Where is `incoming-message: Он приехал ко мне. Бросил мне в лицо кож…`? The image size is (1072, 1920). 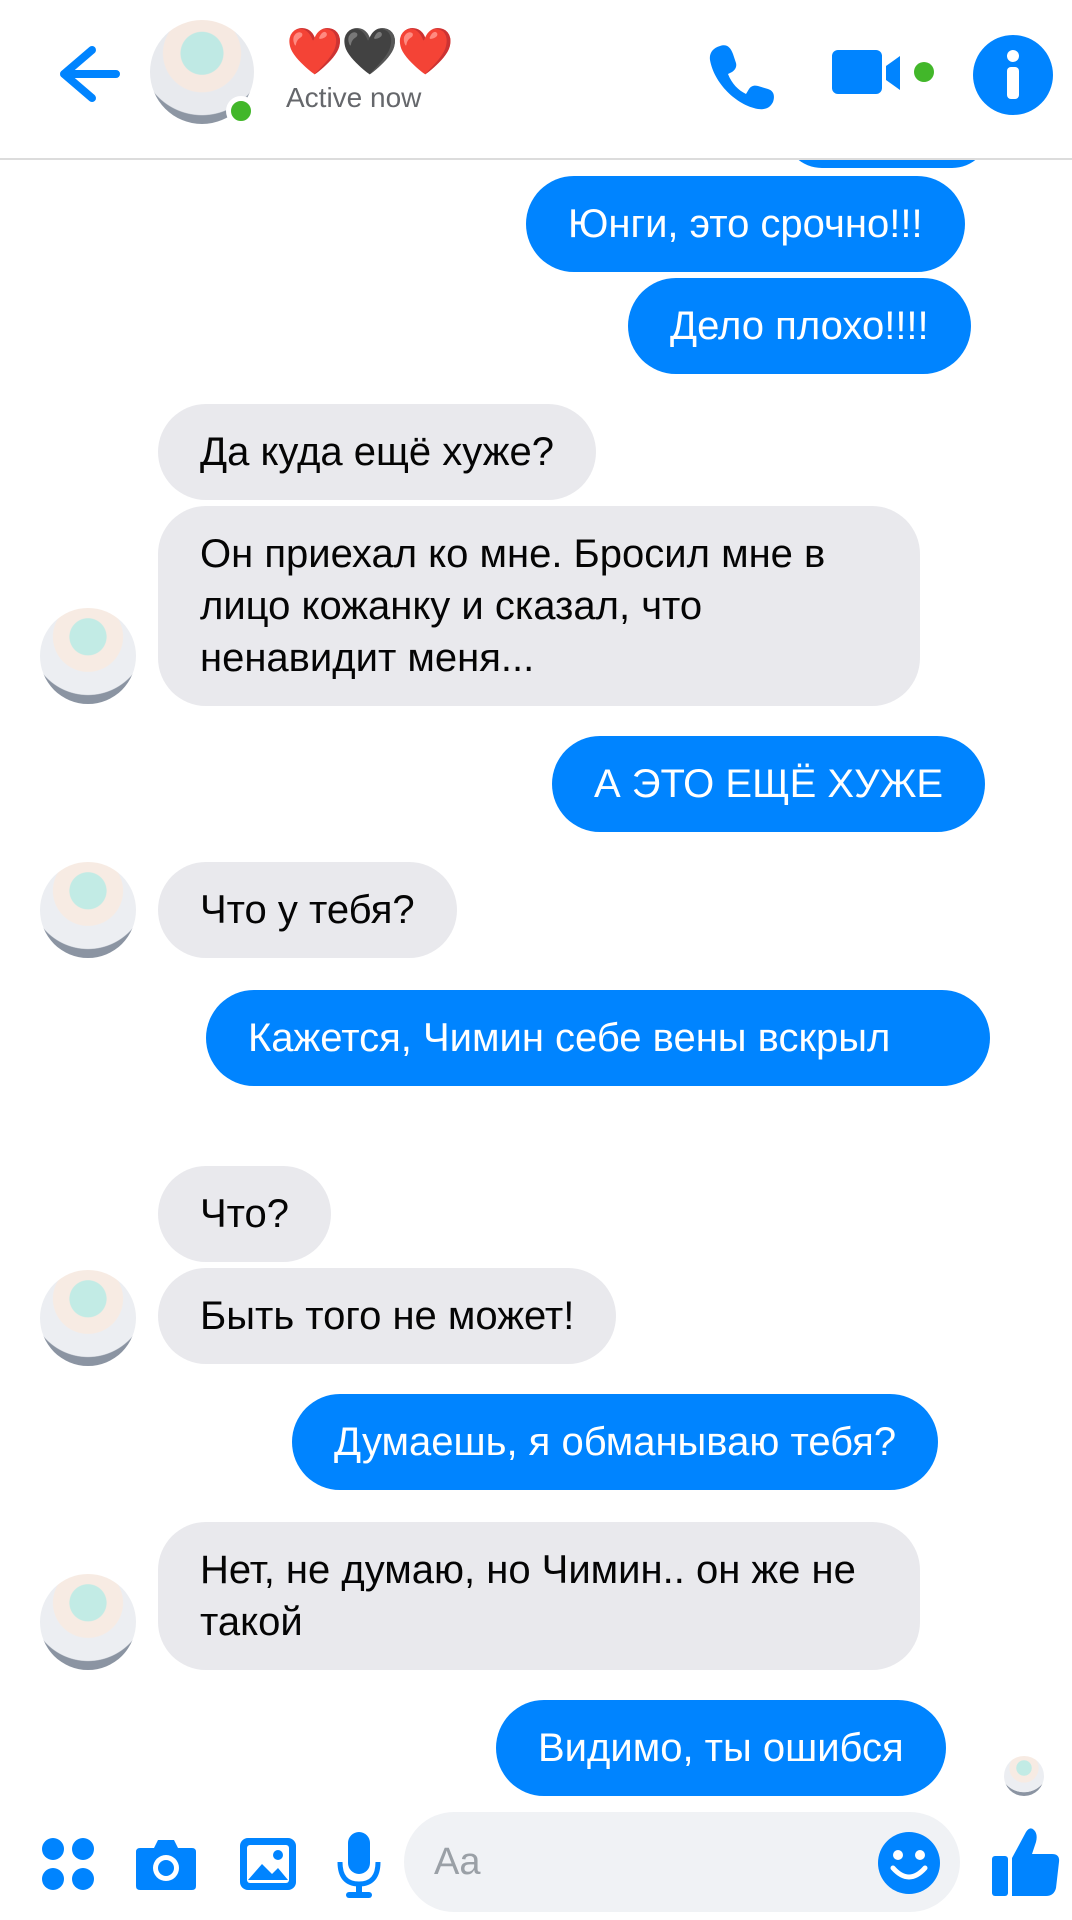 incoming-message: Он приехал ко мне. Бросил мне в лицо кож… is located at coordinates (539, 606).